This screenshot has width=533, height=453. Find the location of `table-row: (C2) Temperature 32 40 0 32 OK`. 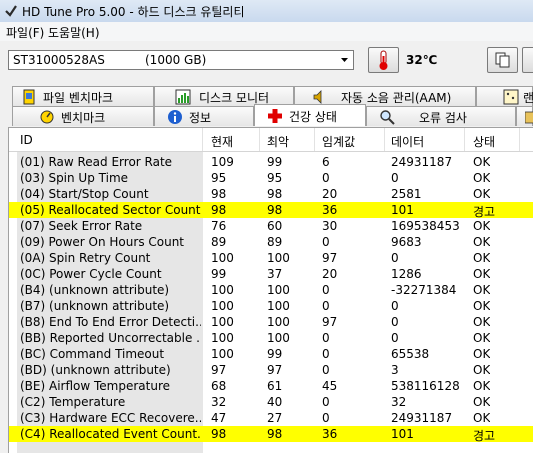

table-row: (C2) Temperature 32 40 0 32 OK is located at coordinates (271, 402).